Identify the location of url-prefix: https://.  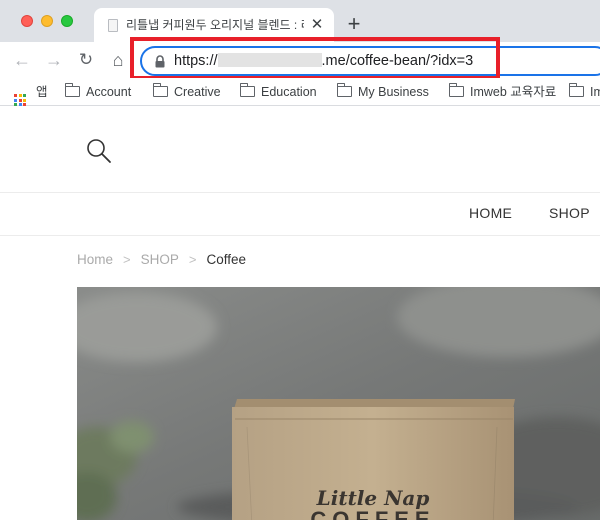
(196, 61).